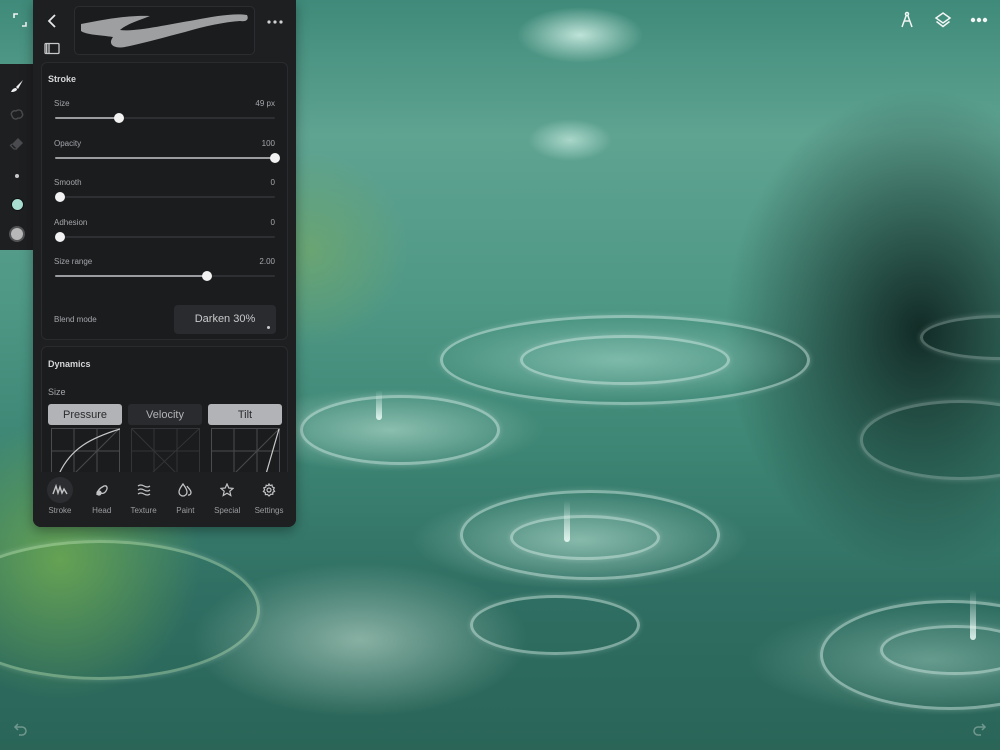 The width and height of the screenshot is (1000, 750). Describe the element at coordinates (245, 451) in the screenshot. I see `tilt-curve` at that location.